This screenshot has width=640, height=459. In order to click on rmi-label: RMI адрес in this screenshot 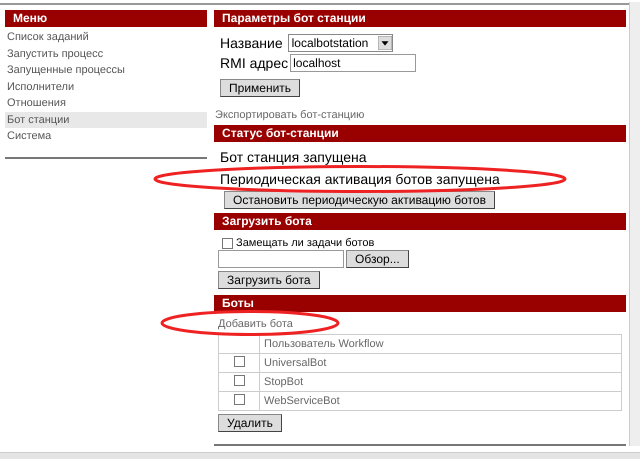, I will do `click(254, 63)`.